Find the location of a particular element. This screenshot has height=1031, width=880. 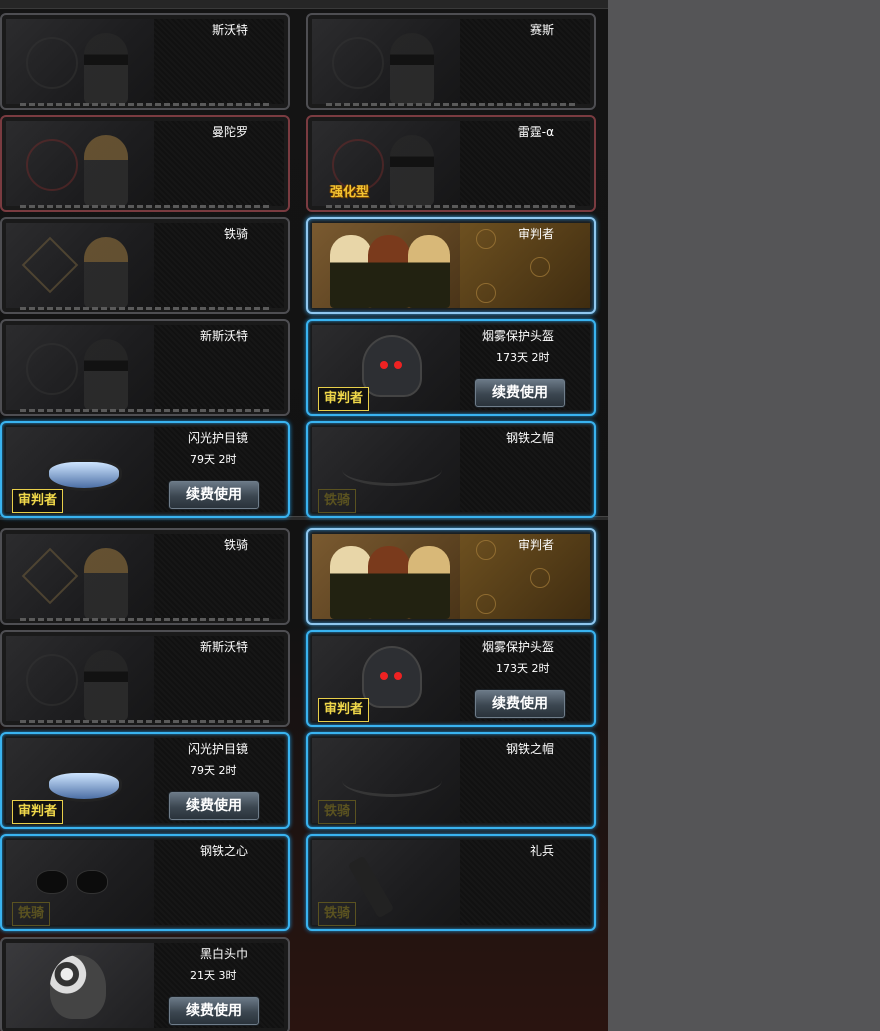

item-card: 赛斯 is located at coordinates (451, 61).